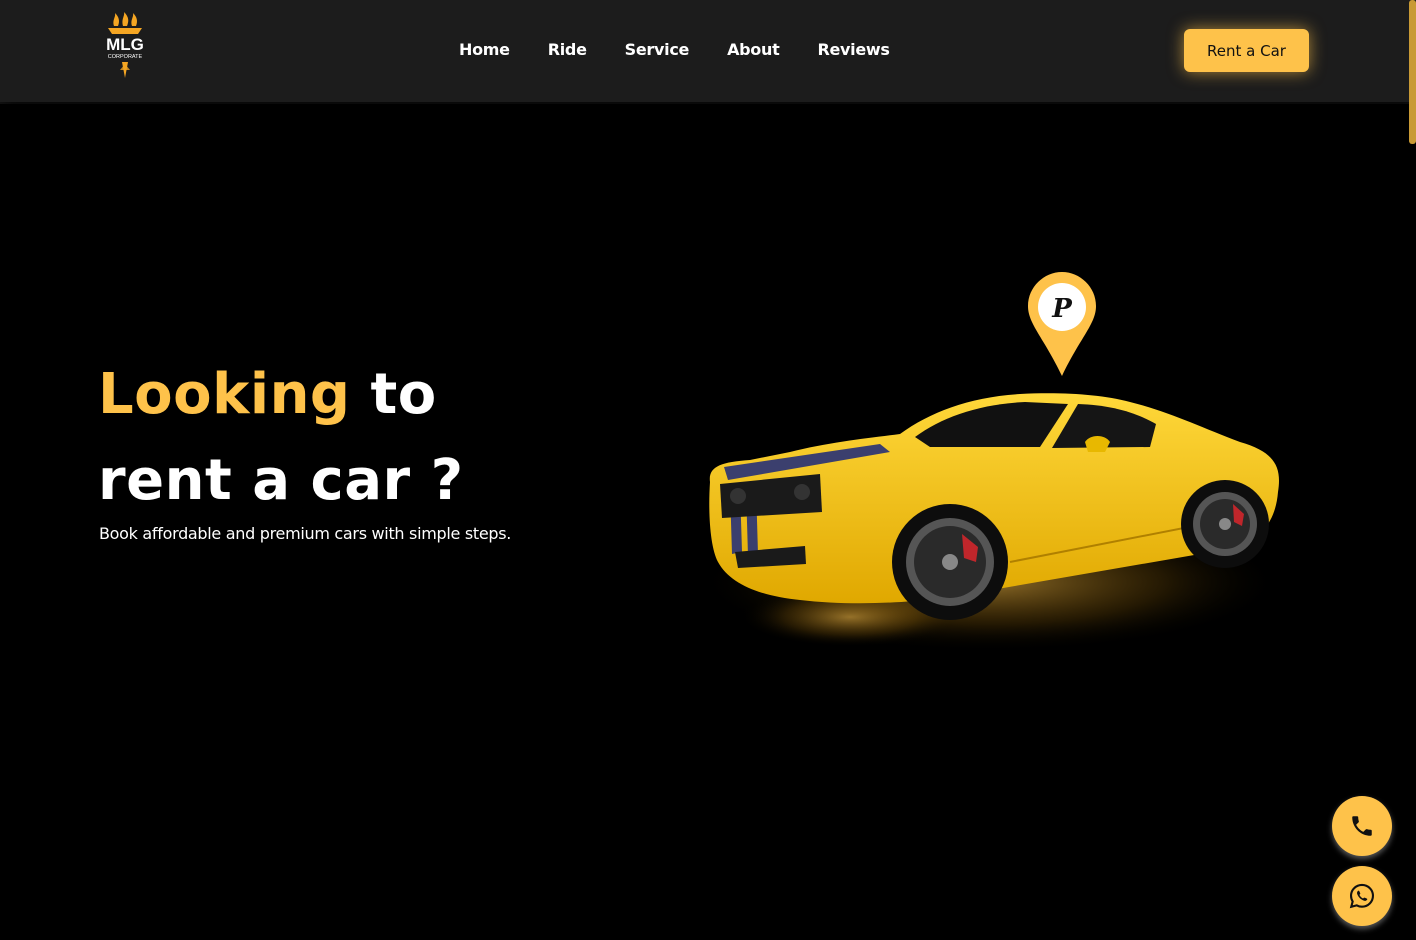  What do you see at coordinates (753, 49) in the screenshot?
I see `nav-about: About` at bounding box center [753, 49].